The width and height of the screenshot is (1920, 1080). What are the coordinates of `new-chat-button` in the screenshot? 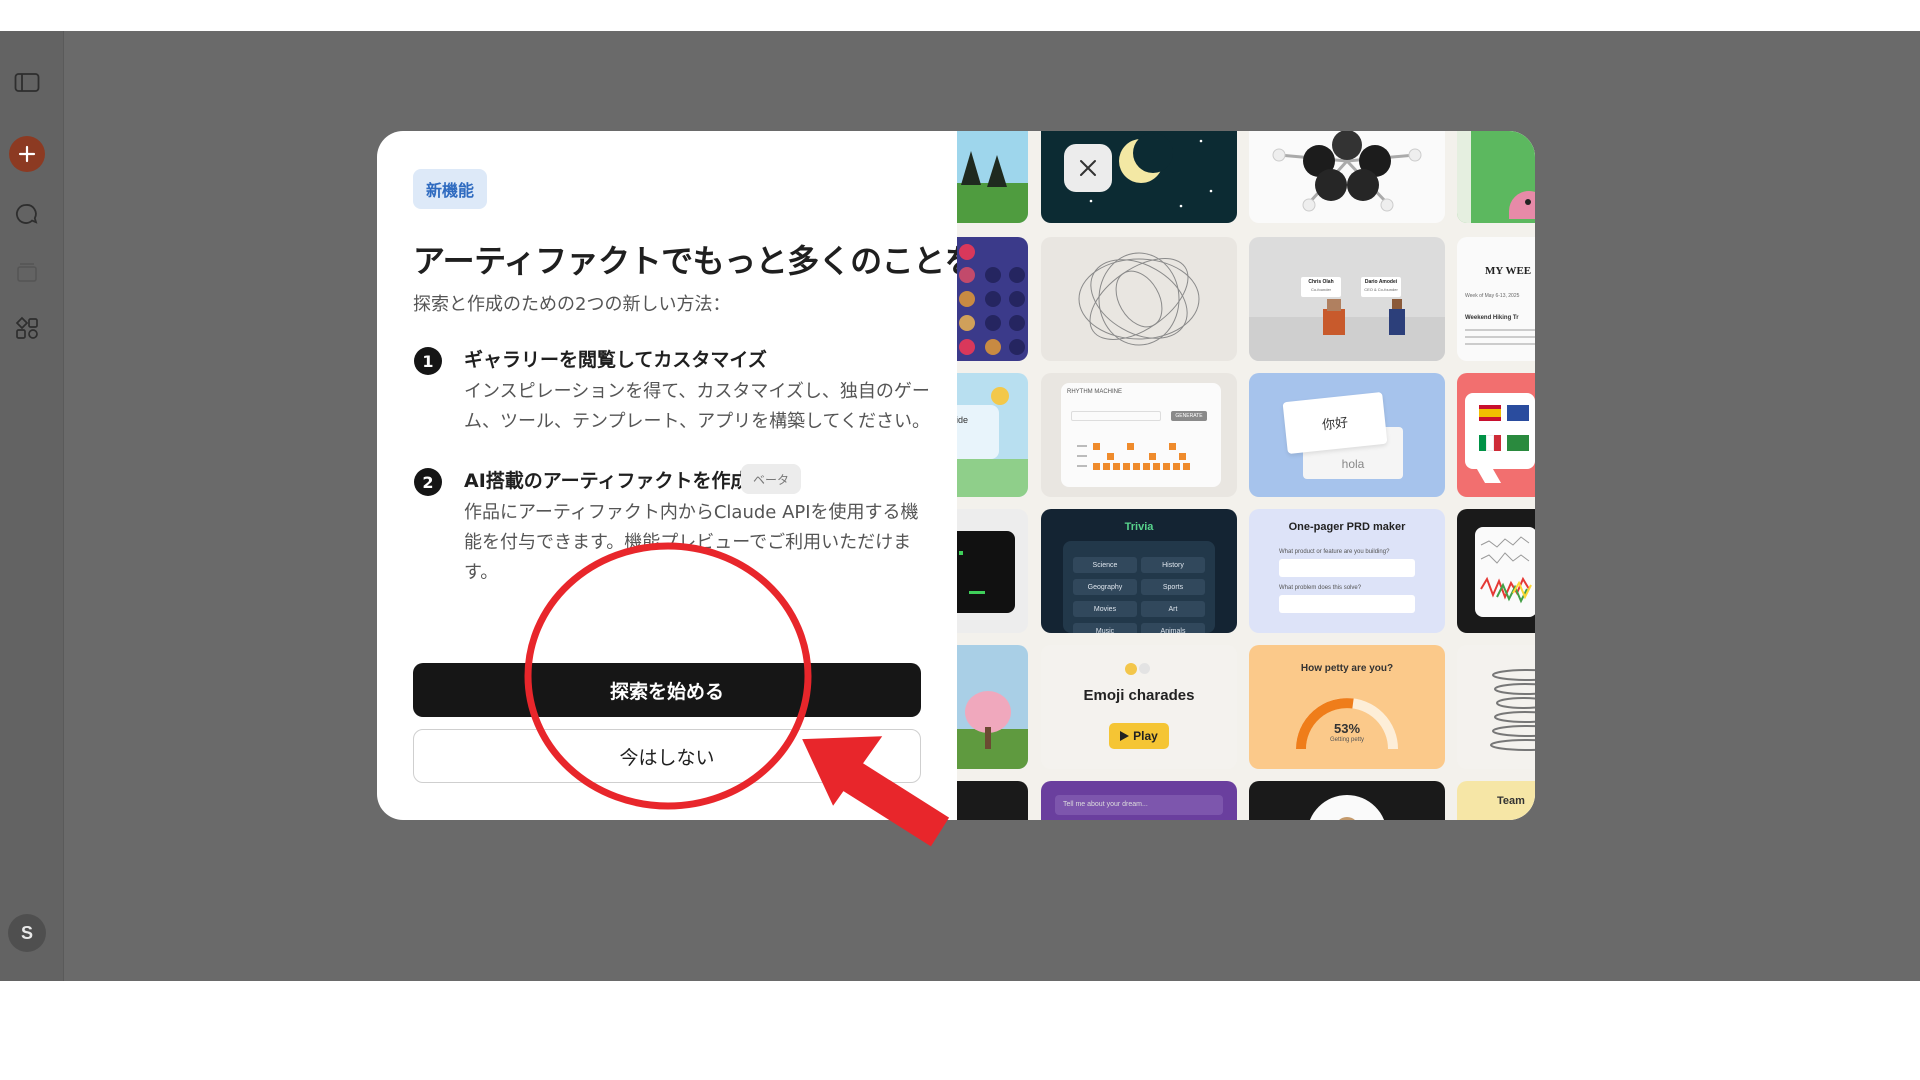 It's located at (27, 154).